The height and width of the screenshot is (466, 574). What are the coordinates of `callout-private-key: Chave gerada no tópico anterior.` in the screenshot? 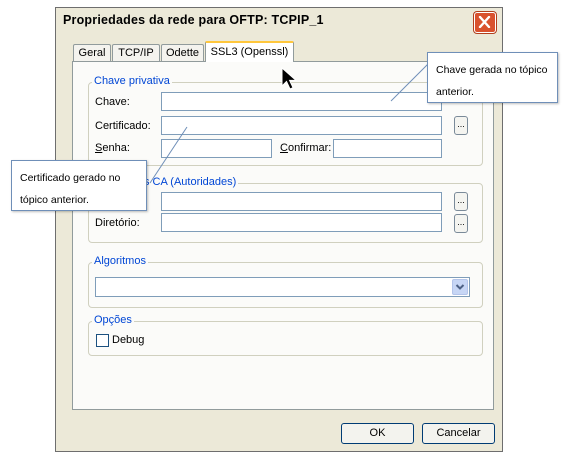 It's located at (492, 77).